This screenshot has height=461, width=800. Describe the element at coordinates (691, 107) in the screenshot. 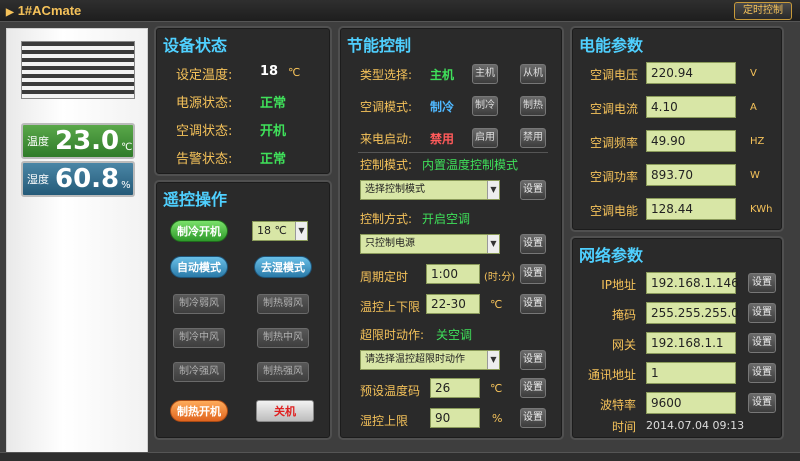

I see `current-value: 4.10` at that location.